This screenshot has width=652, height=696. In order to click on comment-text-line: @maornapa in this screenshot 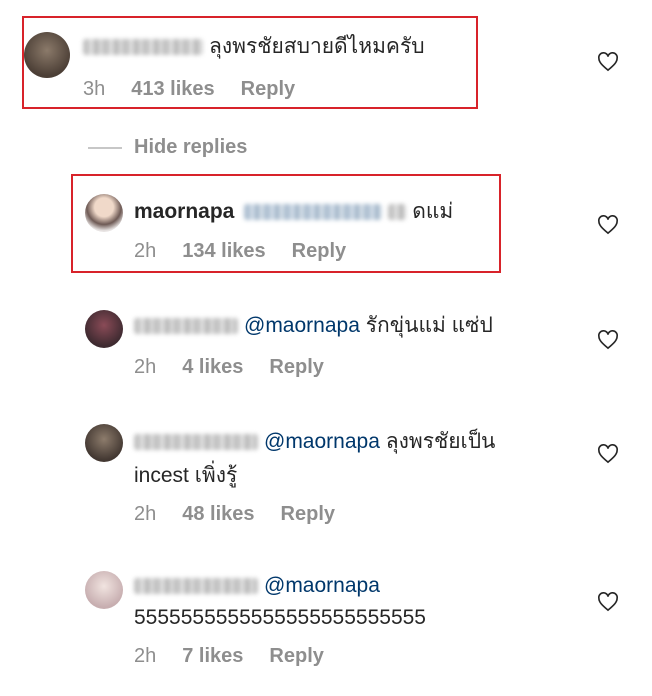, I will do `click(257, 586)`.